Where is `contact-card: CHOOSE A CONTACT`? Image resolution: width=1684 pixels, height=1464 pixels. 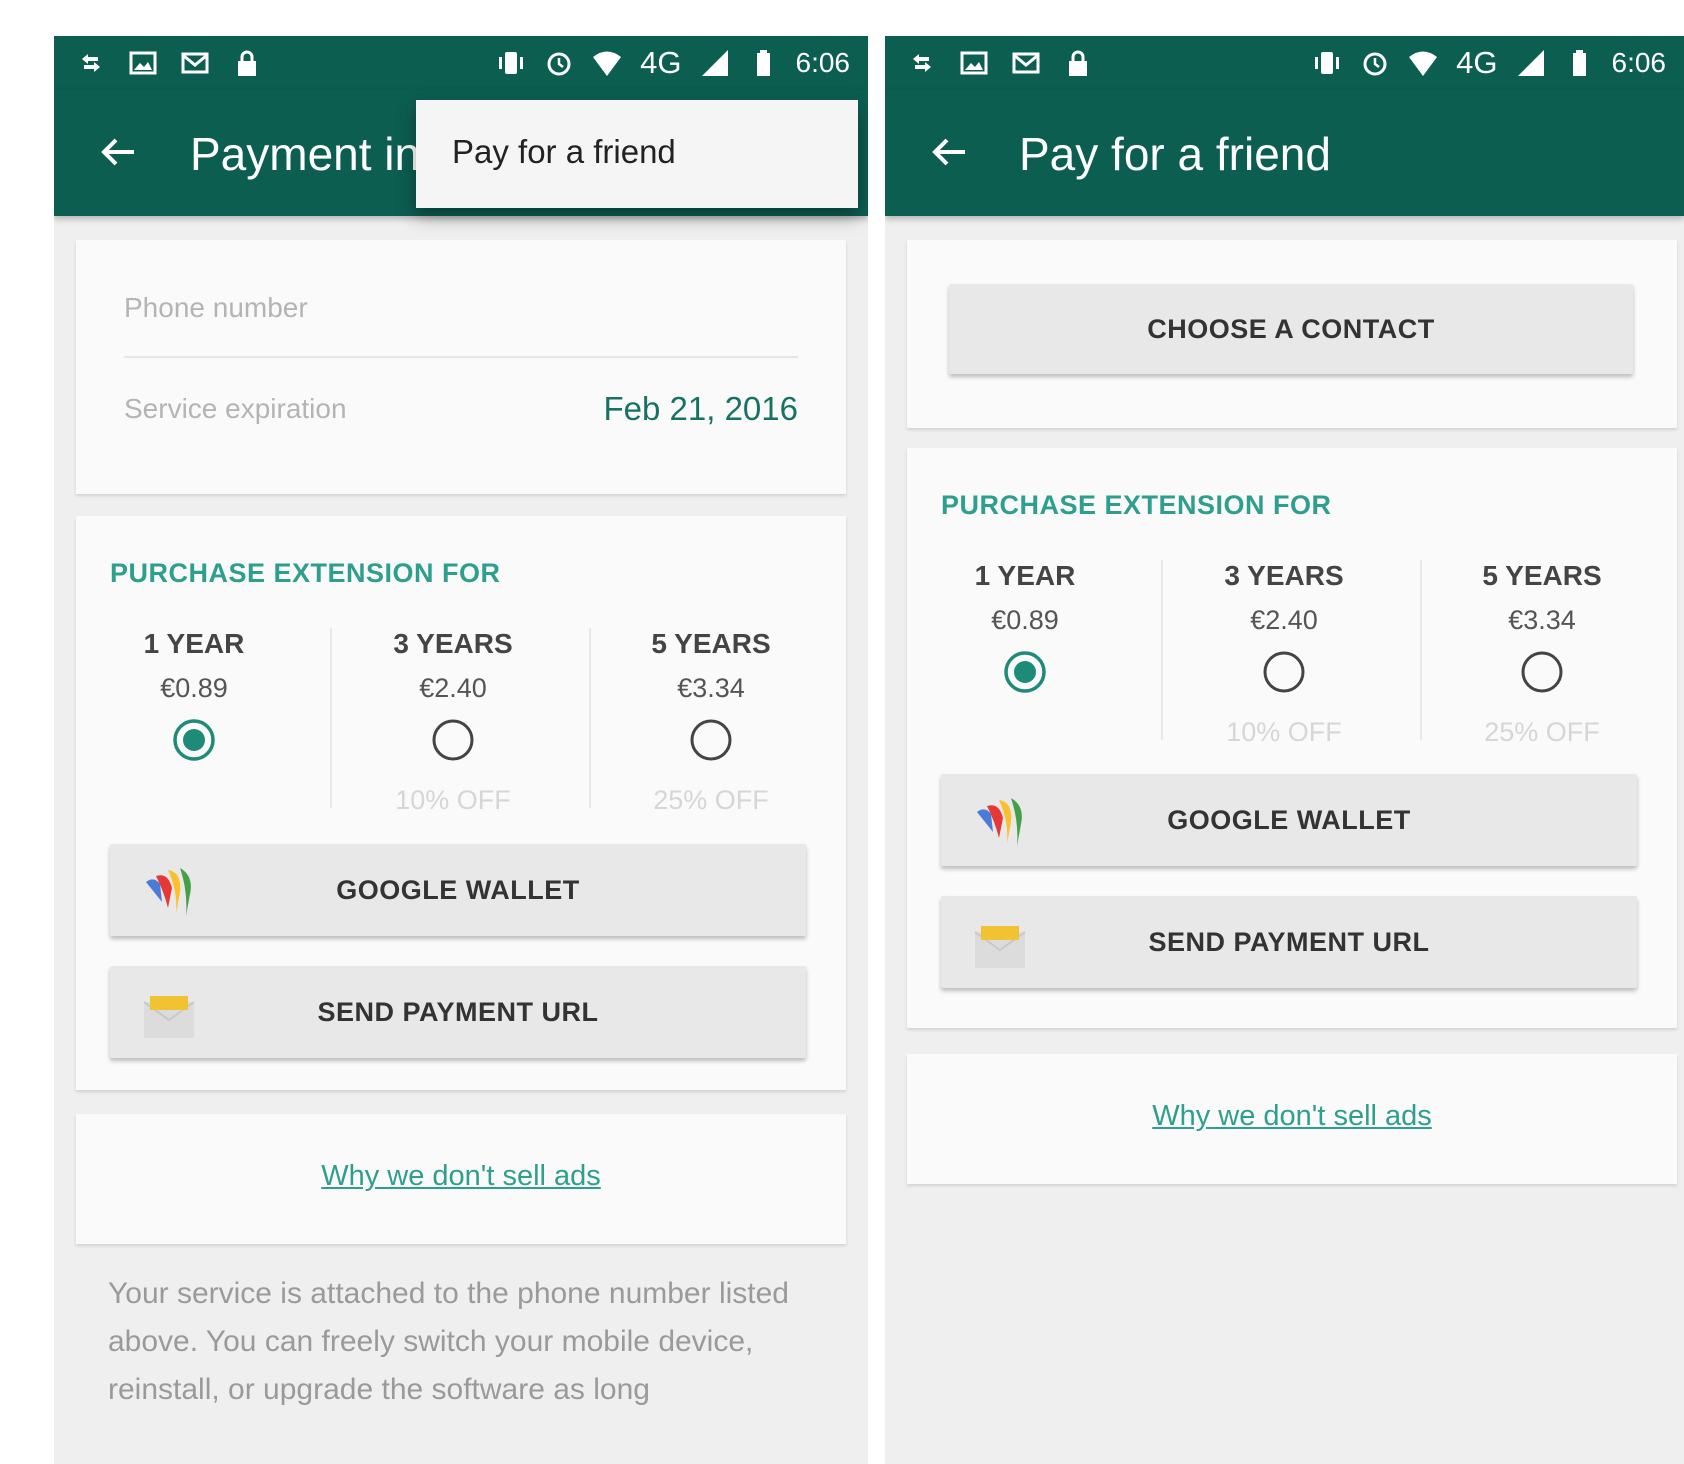 contact-card: CHOOSE A CONTACT is located at coordinates (1292, 334).